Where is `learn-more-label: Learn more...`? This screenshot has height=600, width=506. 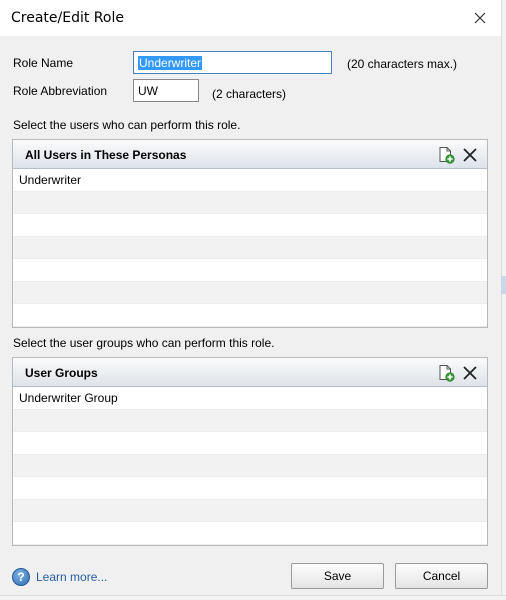
learn-more-label: Learn more... is located at coordinates (72, 577).